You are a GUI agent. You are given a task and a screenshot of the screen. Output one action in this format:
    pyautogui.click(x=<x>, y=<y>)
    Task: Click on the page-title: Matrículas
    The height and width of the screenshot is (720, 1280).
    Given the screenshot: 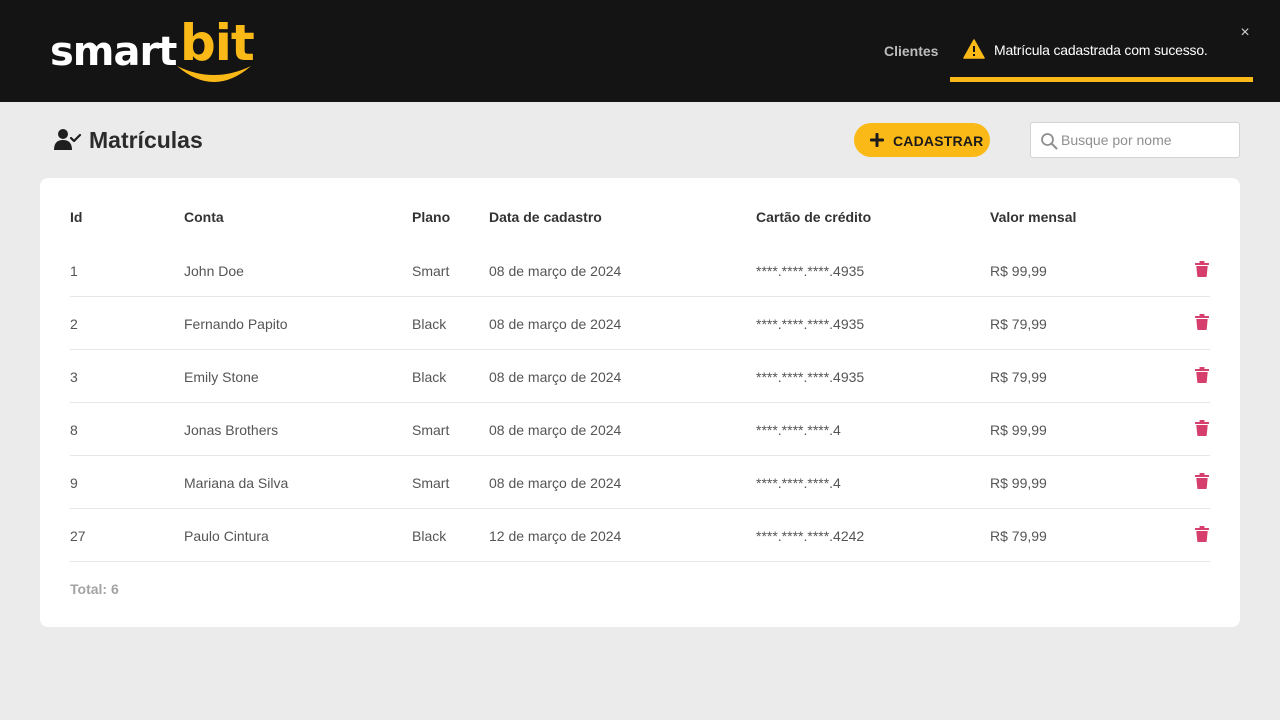 What is the action you would take?
    pyautogui.click(x=146, y=140)
    